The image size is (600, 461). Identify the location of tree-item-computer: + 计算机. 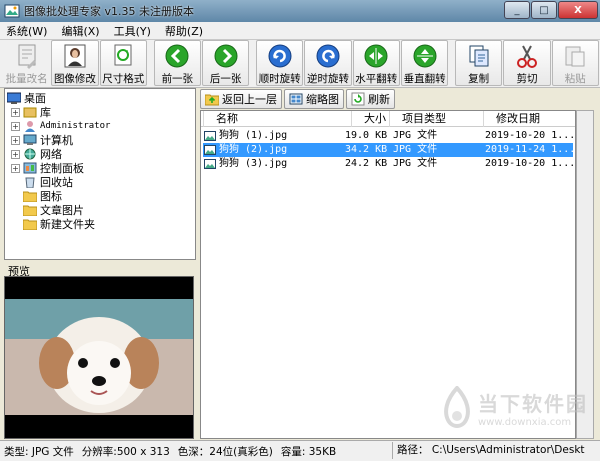
(42, 140).